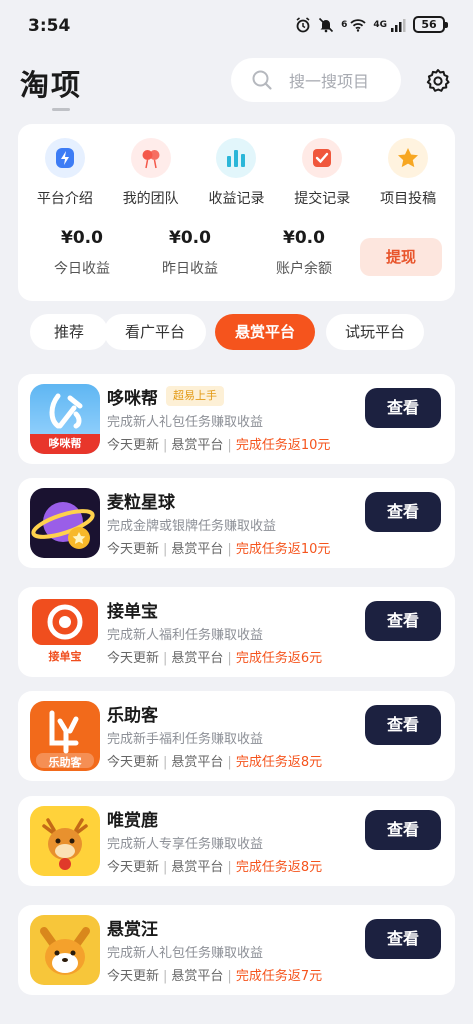 This screenshot has height=1024, width=473. I want to click on item-description: 完成新人专享任务赚取收益, so click(185, 844).